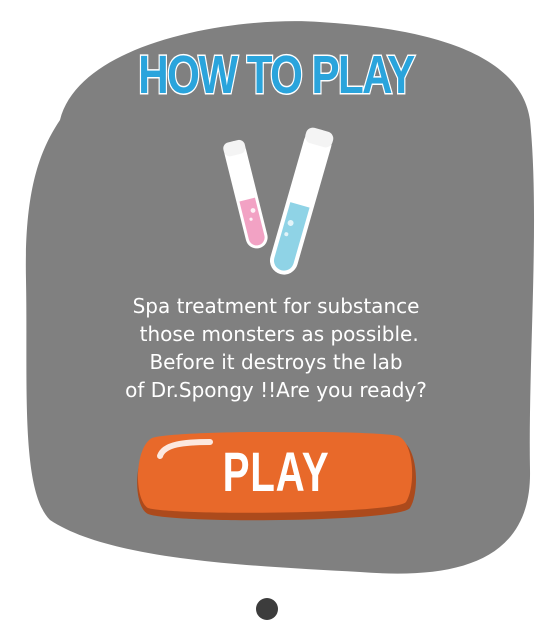  I want to click on test-tube-pink-icon, so click(245, 194).